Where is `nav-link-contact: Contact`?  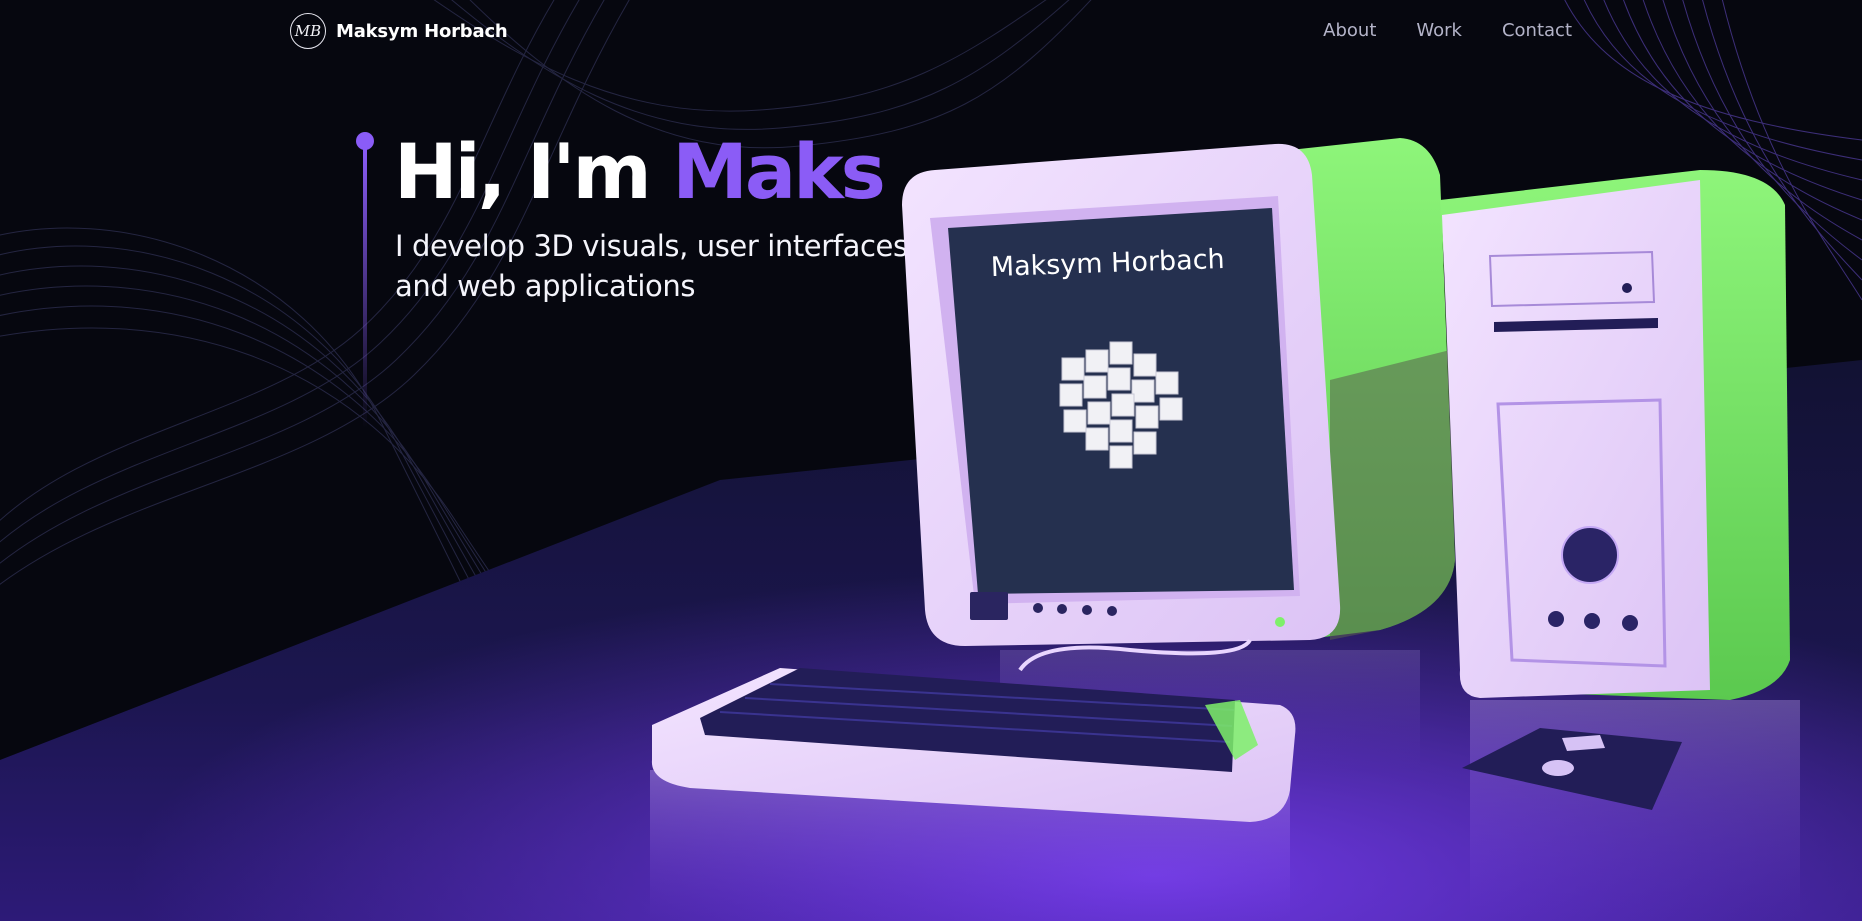
nav-link-contact: Contact is located at coordinates (1537, 30).